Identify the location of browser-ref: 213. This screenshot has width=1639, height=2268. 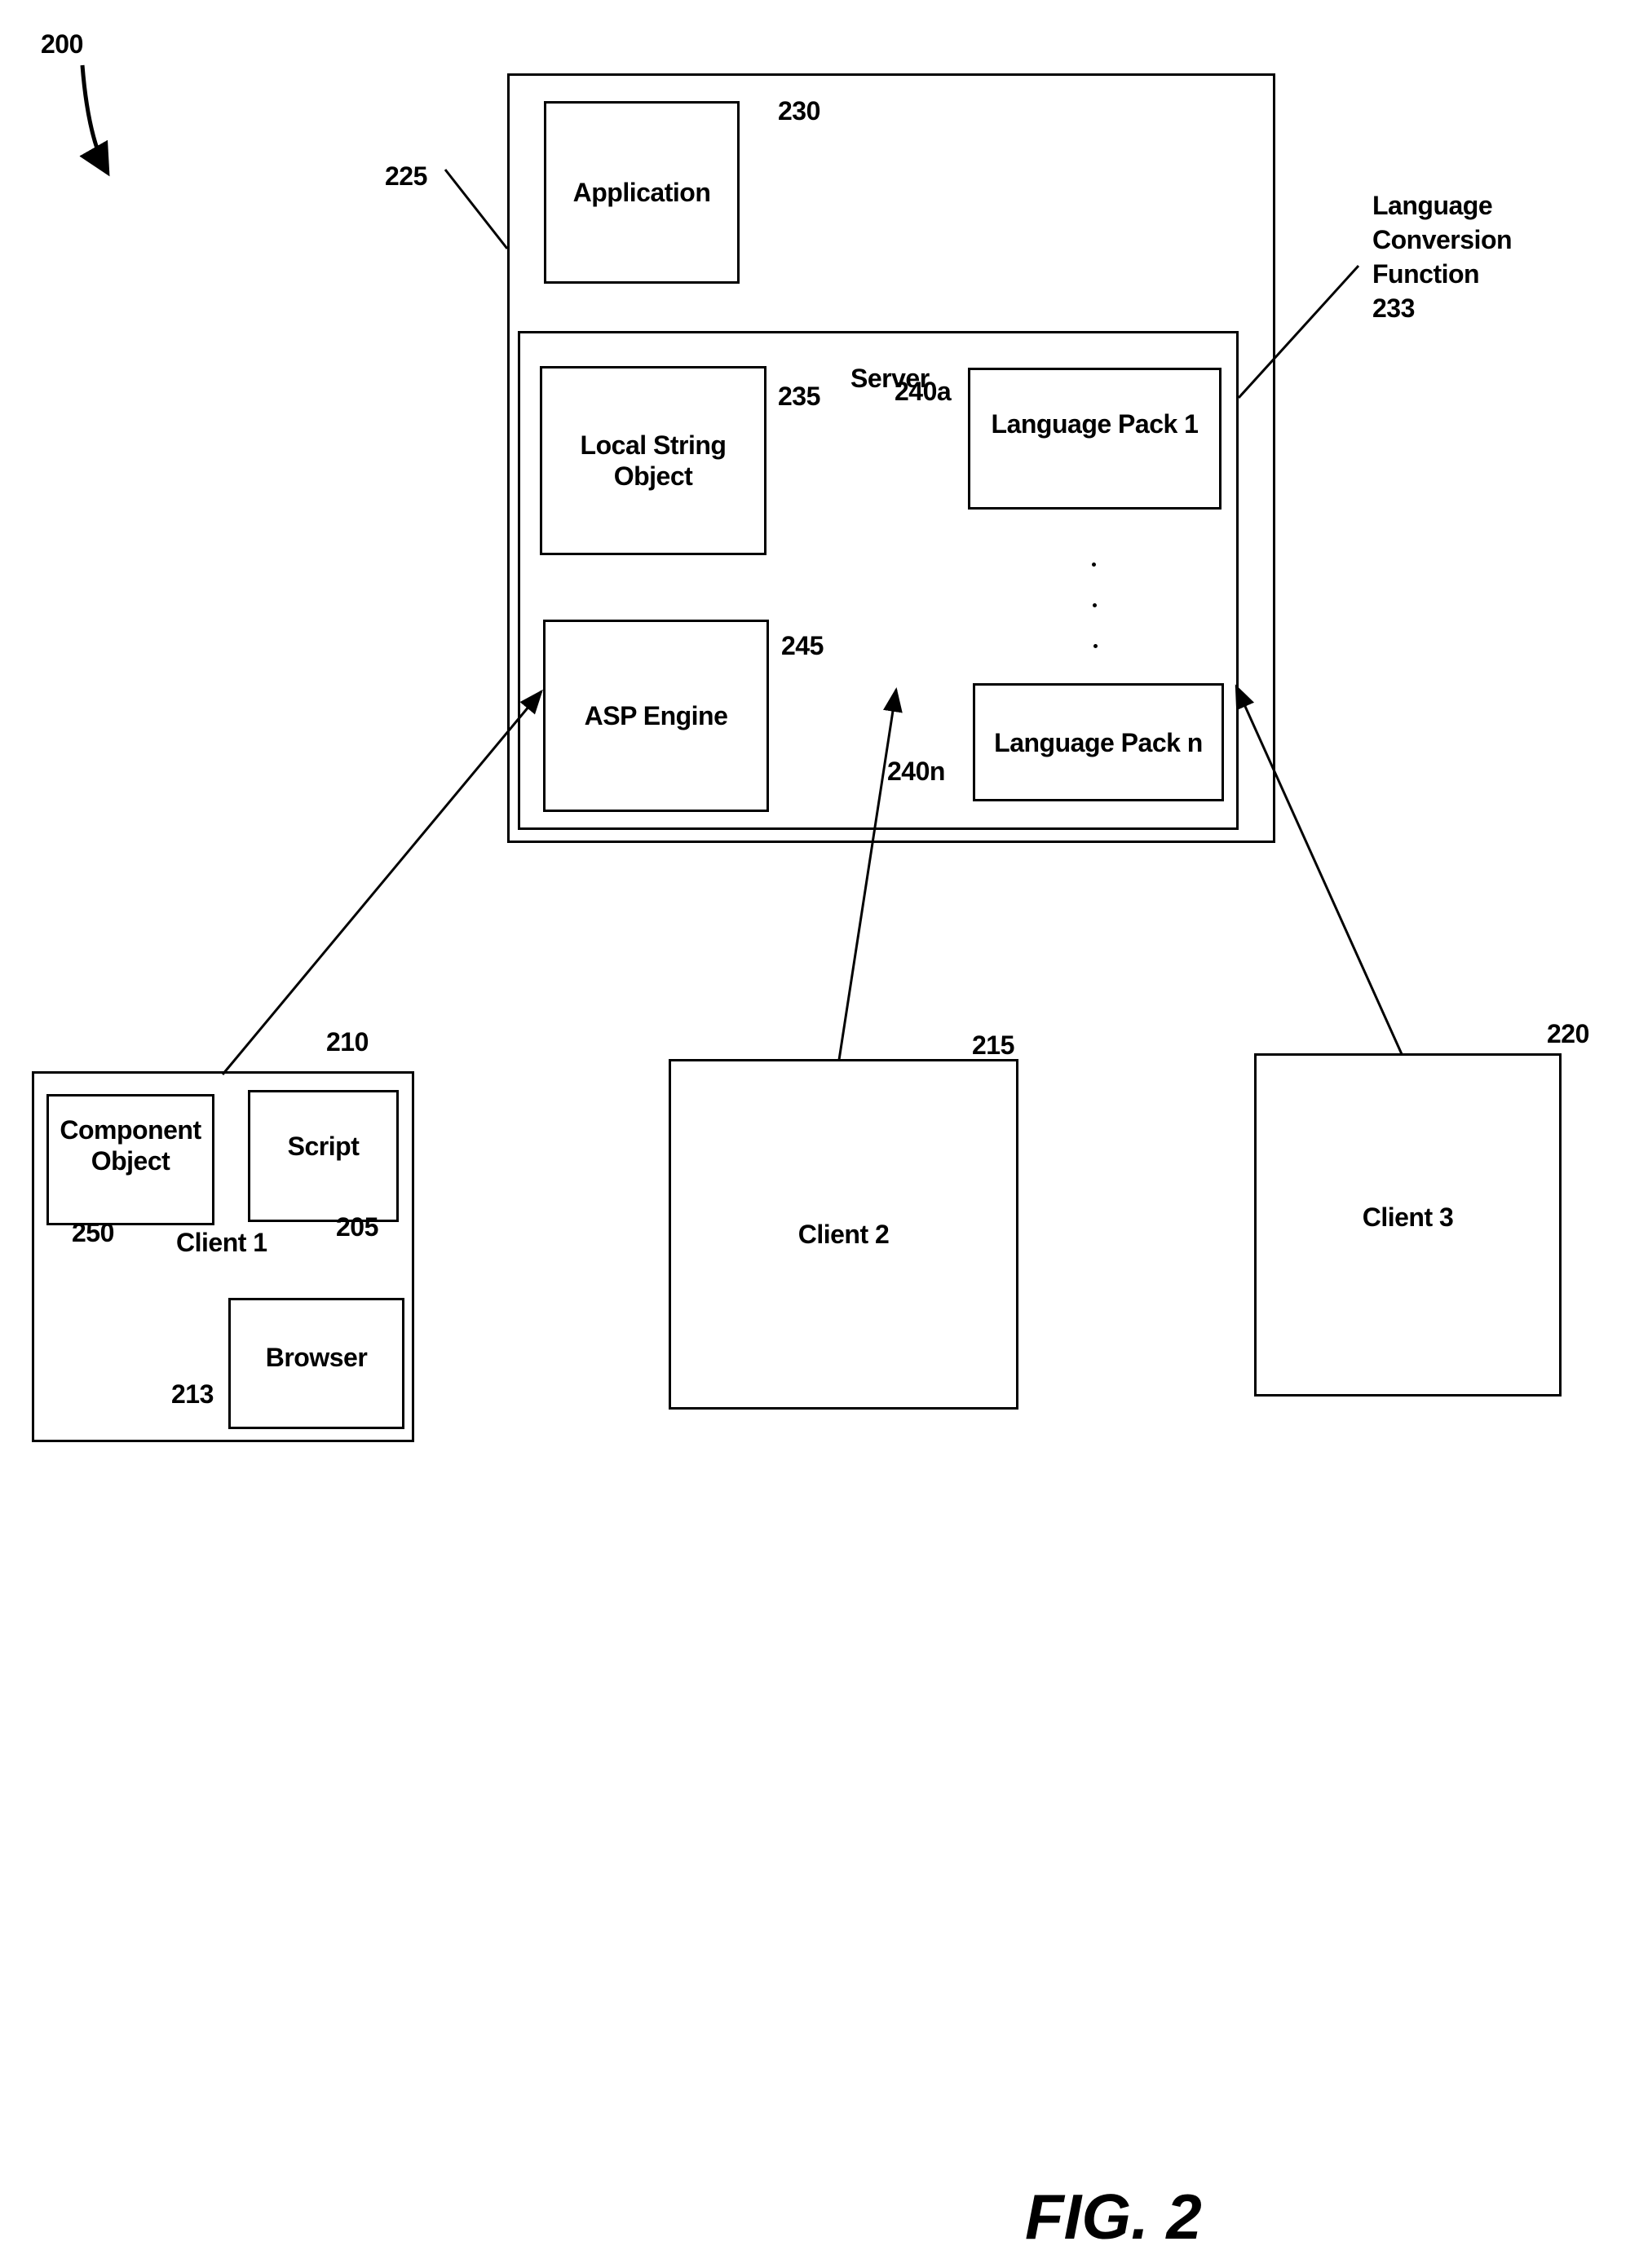
(192, 1394).